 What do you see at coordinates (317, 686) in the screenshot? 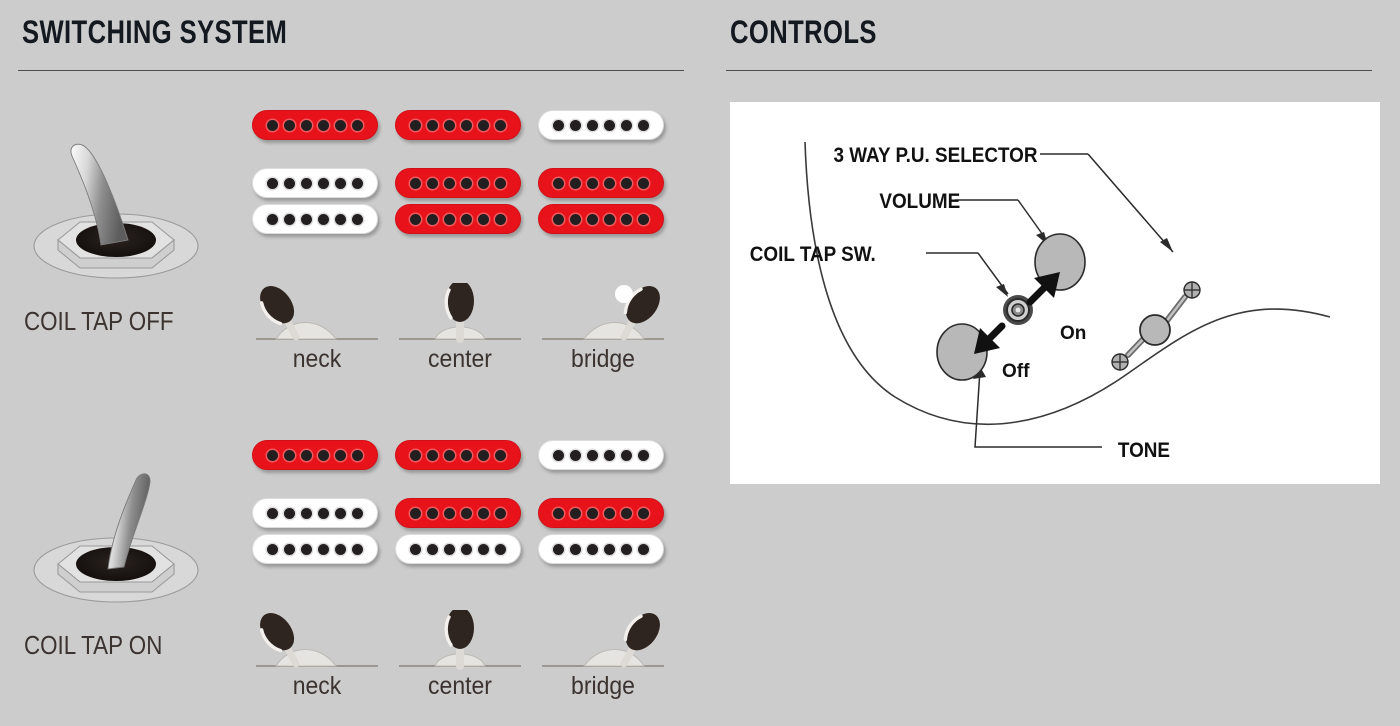
I see `lever-label-neck: neck` at bounding box center [317, 686].